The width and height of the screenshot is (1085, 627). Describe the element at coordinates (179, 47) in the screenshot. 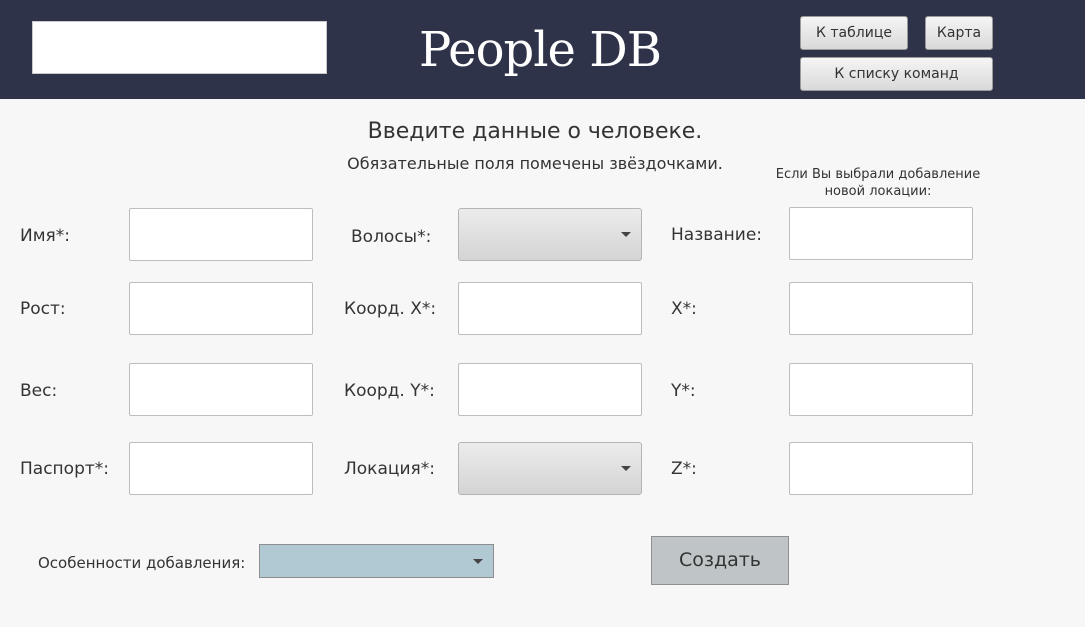

I see `search-input` at that location.